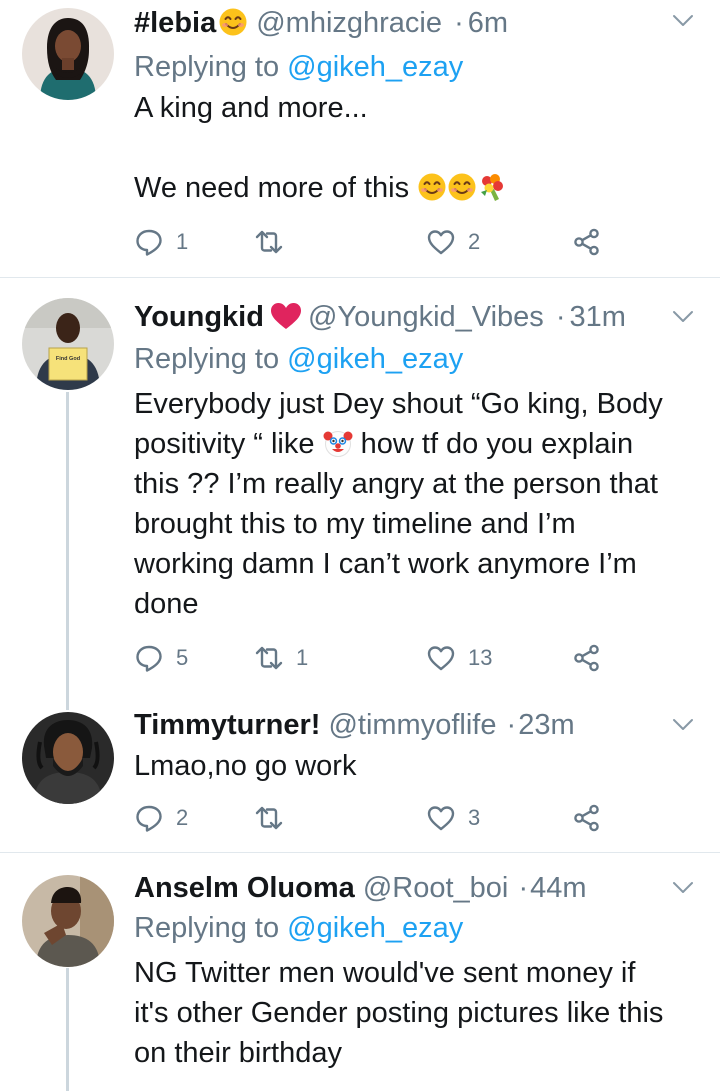 This screenshot has width=720, height=1091. I want to click on tweet-body: Lmao,no go work, so click(415, 766).